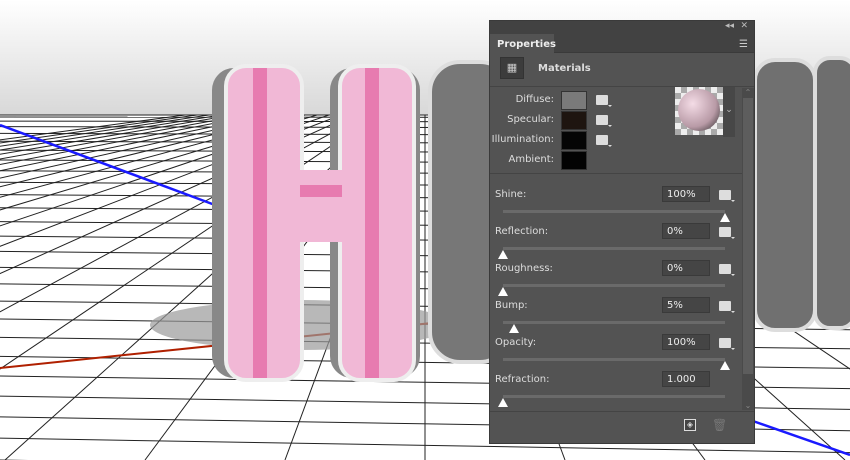 This screenshot has height=460, width=850. What do you see at coordinates (522, 231) in the screenshot?
I see `slider-label: Reflection:` at bounding box center [522, 231].